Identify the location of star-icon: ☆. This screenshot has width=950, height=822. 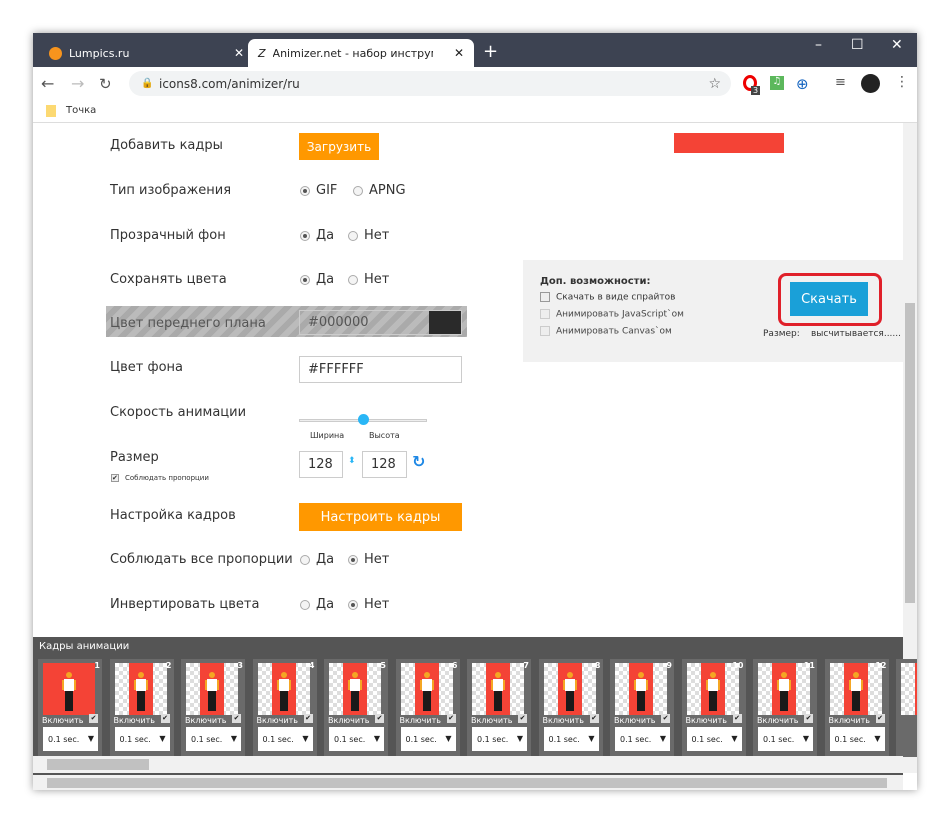
(714, 84).